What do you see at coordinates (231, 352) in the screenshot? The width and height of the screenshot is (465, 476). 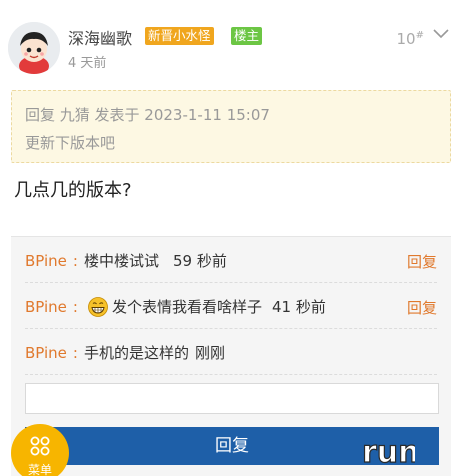 I see `list-item: BPine : 手机的是这样的 刚刚` at bounding box center [231, 352].